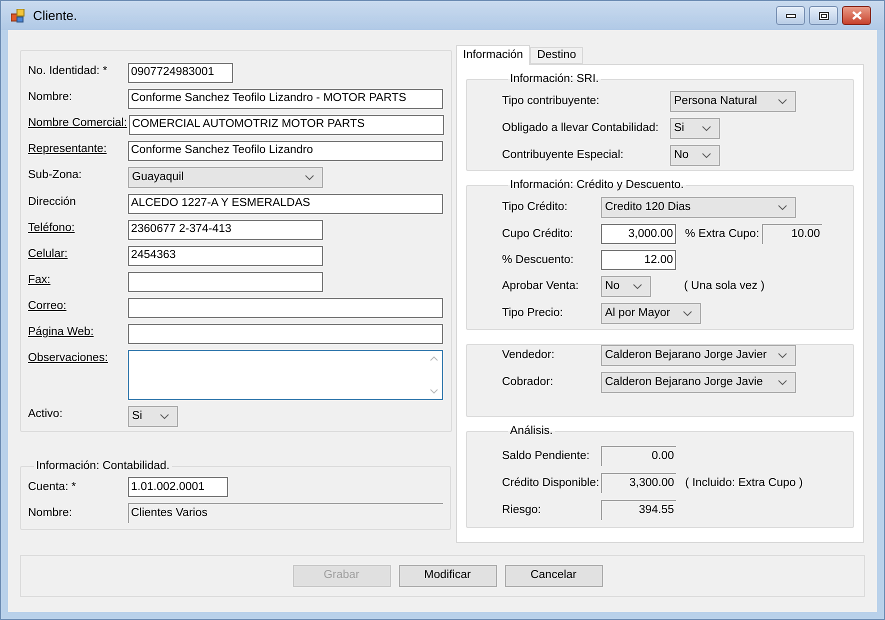 Image resolution: width=885 pixels, height=620 pixels. What do you see at coordinates (532, 313) in the screenshot?
I see `field-label: Tipo Precio:` at bounding box center [532, 313].